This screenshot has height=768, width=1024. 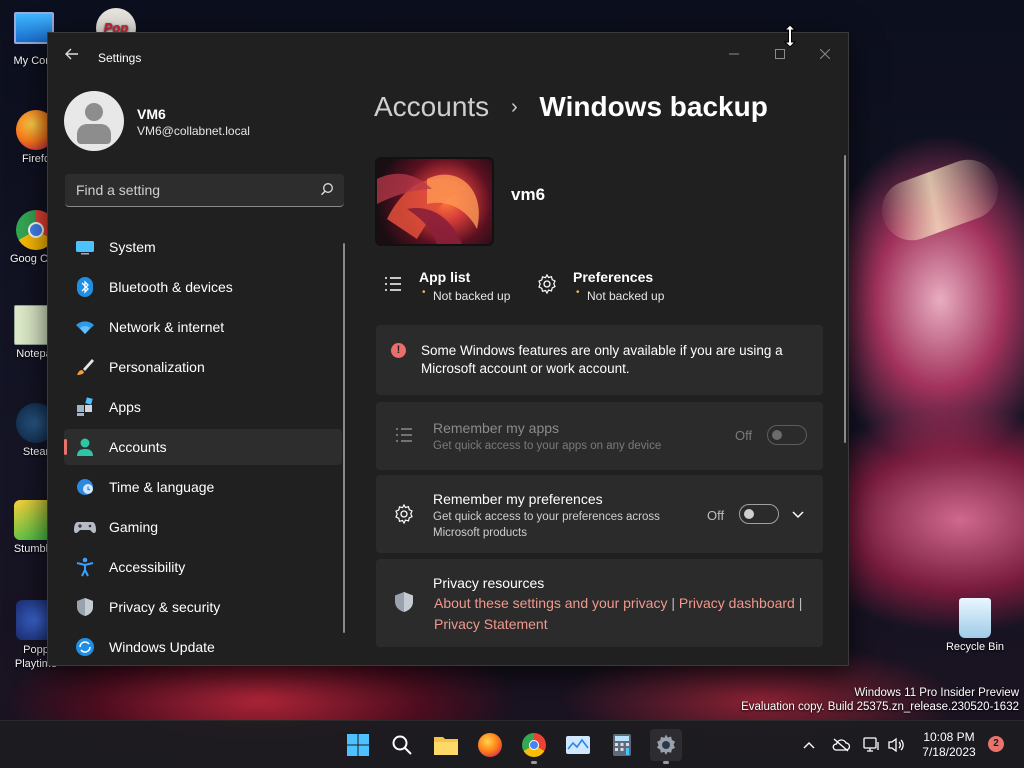 What do you see at coordinates (85, 248) in the screenshot?
I see `monitor-icon` at bounding box center [85, 248].